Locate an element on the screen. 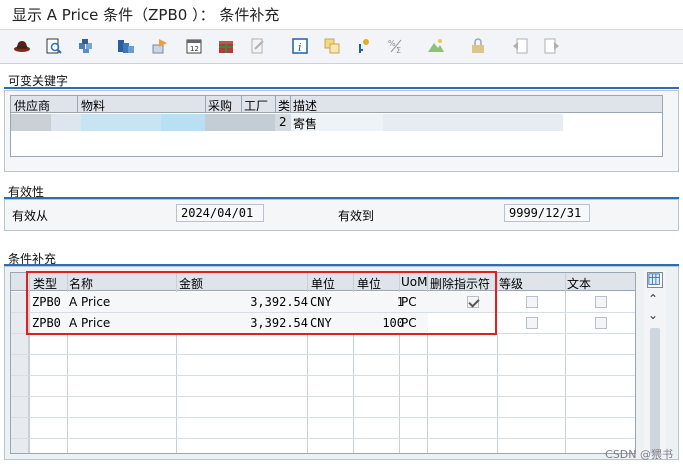 The height and width of the screenshot is (464, 683). validity-title: 有效性 is located at coordinates (26, 192).